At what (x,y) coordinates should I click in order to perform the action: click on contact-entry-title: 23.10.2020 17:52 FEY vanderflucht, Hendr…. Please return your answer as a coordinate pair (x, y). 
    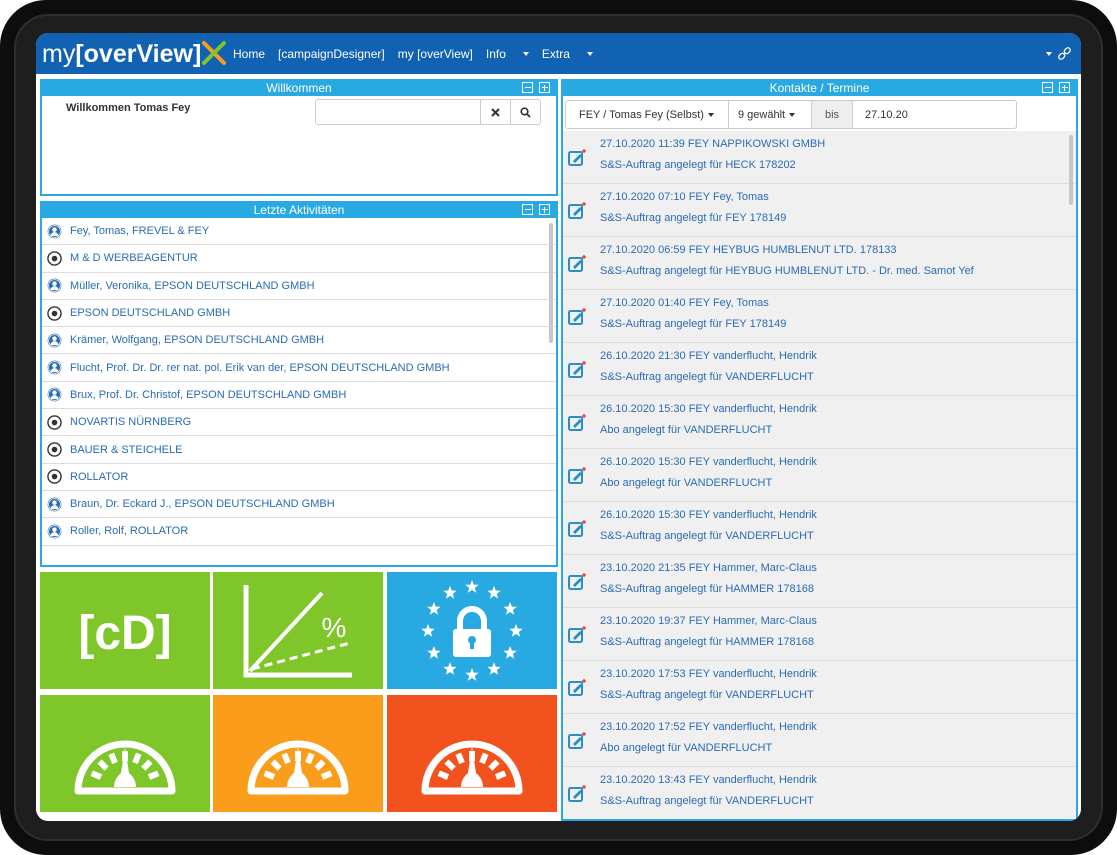
    Looking at the image, I should click on (708, 727).